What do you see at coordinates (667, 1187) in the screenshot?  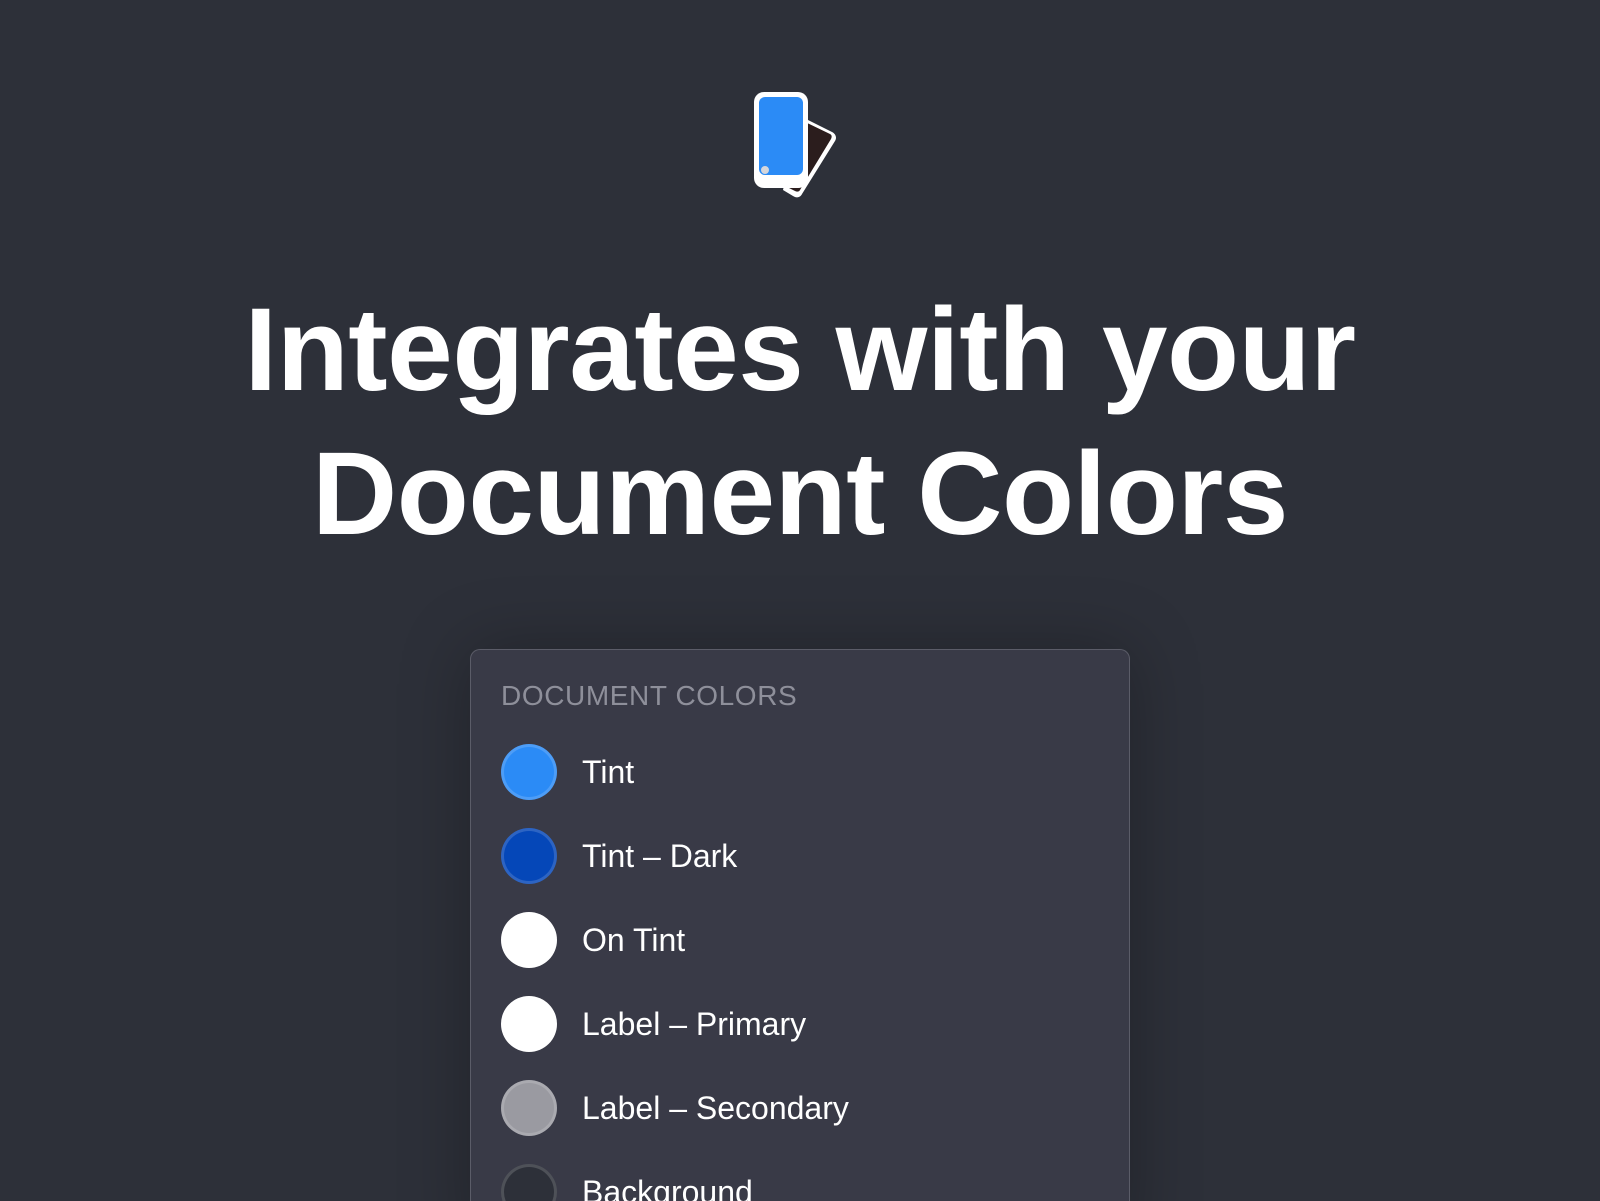 I see `color-label: Background` at bounding box center [667, 1187].